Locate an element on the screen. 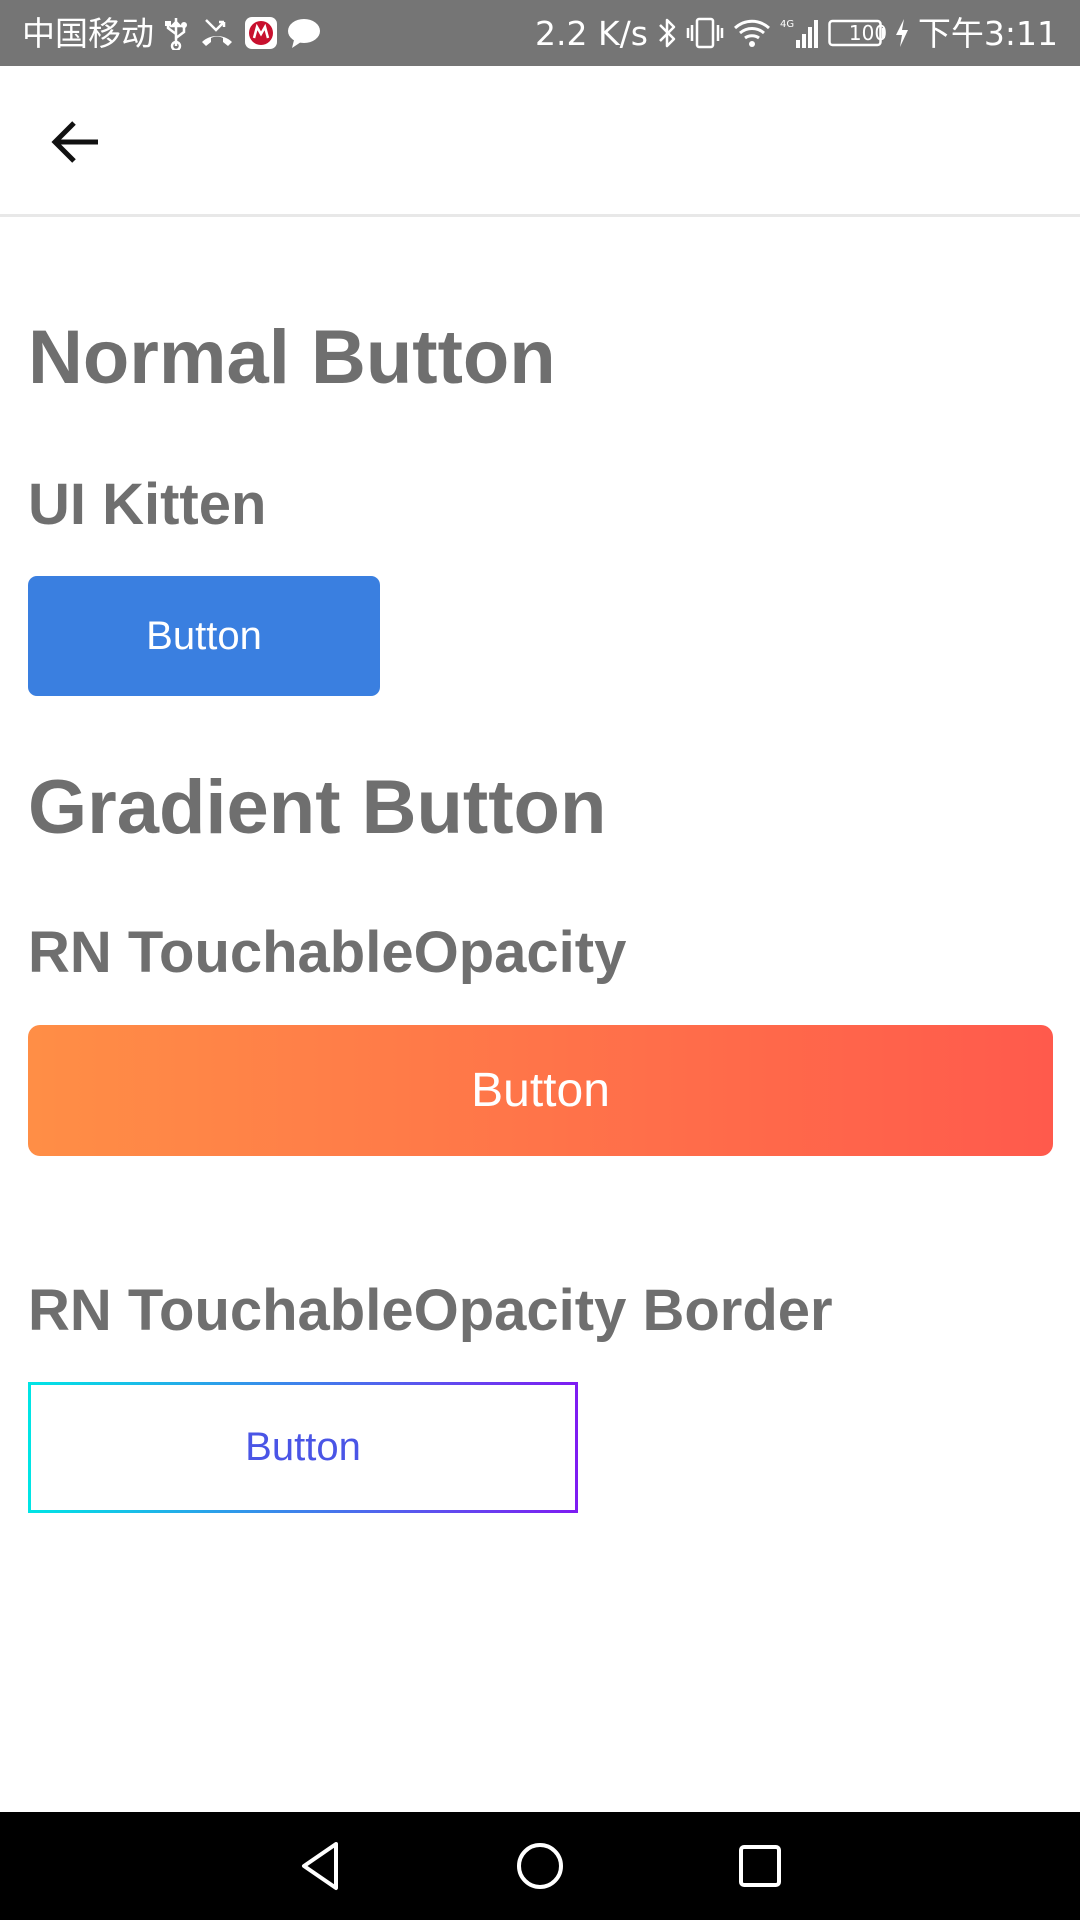  arrow-left-icon is located at coordinates (74, 142).